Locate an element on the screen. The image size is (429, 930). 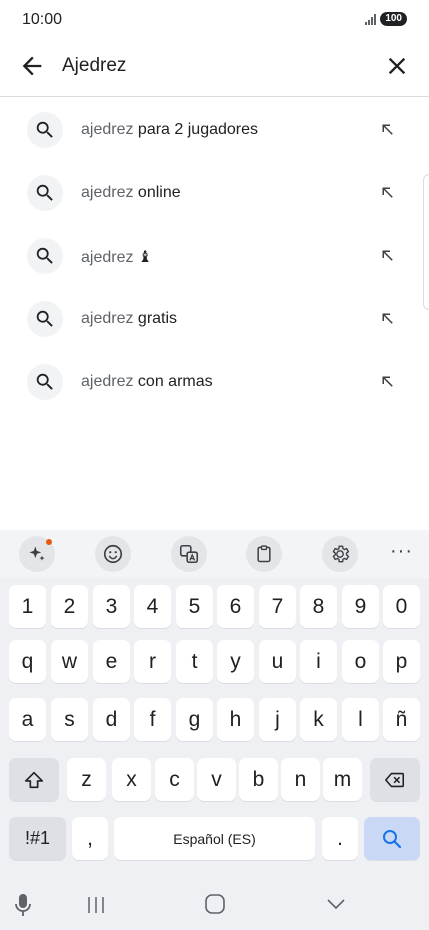
home-icon is located at coordinates (215, 904).